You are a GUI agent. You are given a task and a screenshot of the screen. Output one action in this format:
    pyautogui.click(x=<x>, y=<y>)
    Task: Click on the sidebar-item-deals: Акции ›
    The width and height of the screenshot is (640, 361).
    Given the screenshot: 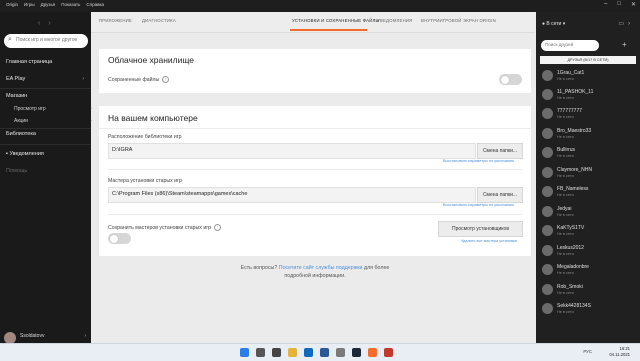 What is the action you would take?
    pyautogui.click(x=53, y=121)
    